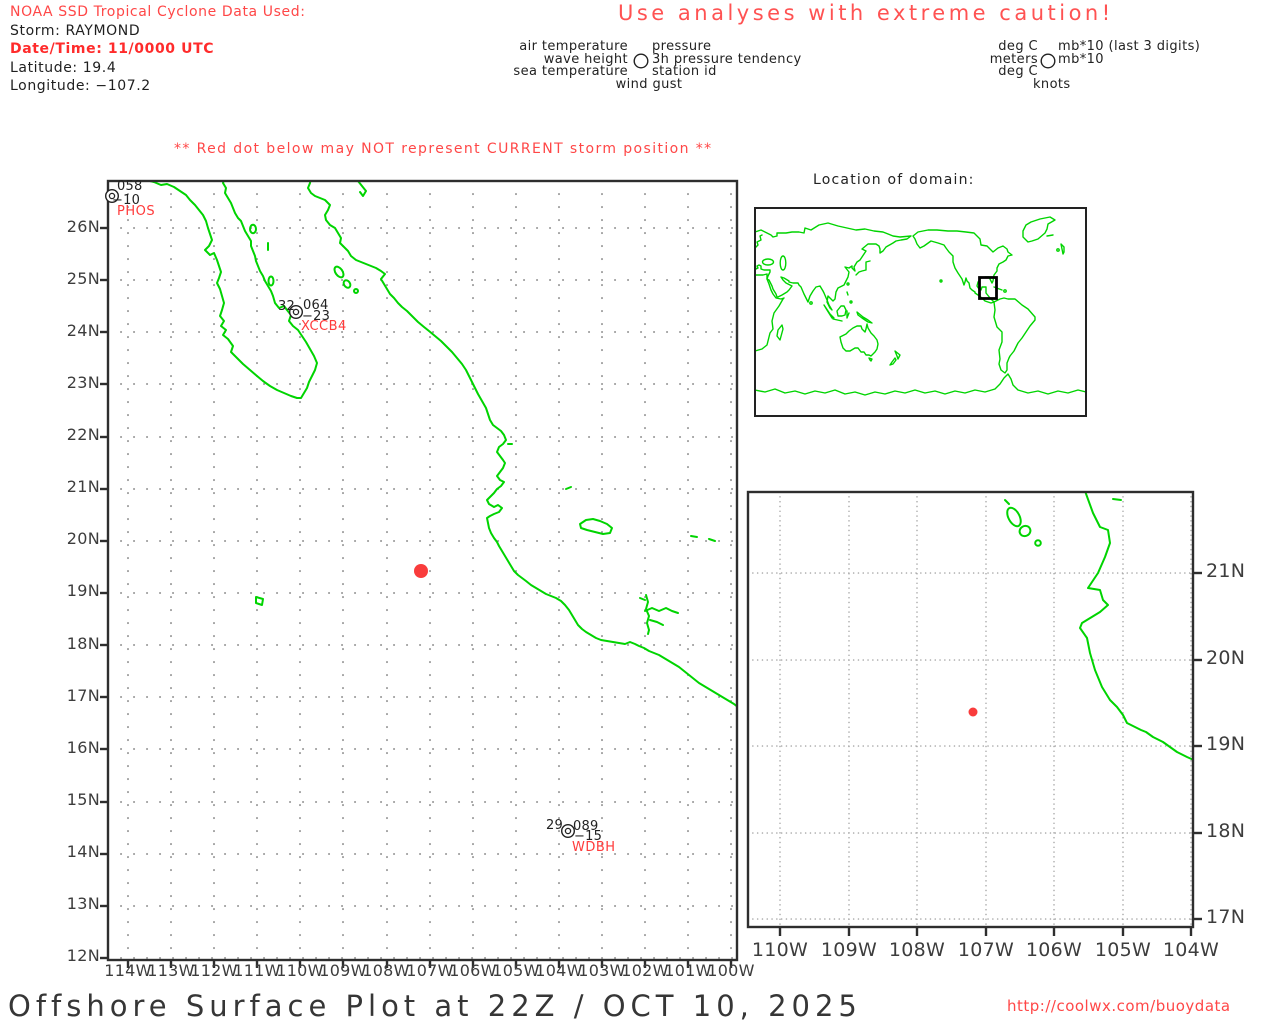 This screenshot has width=1280, height=1024. I want to click on storm-position-dot, so click(421, 571).